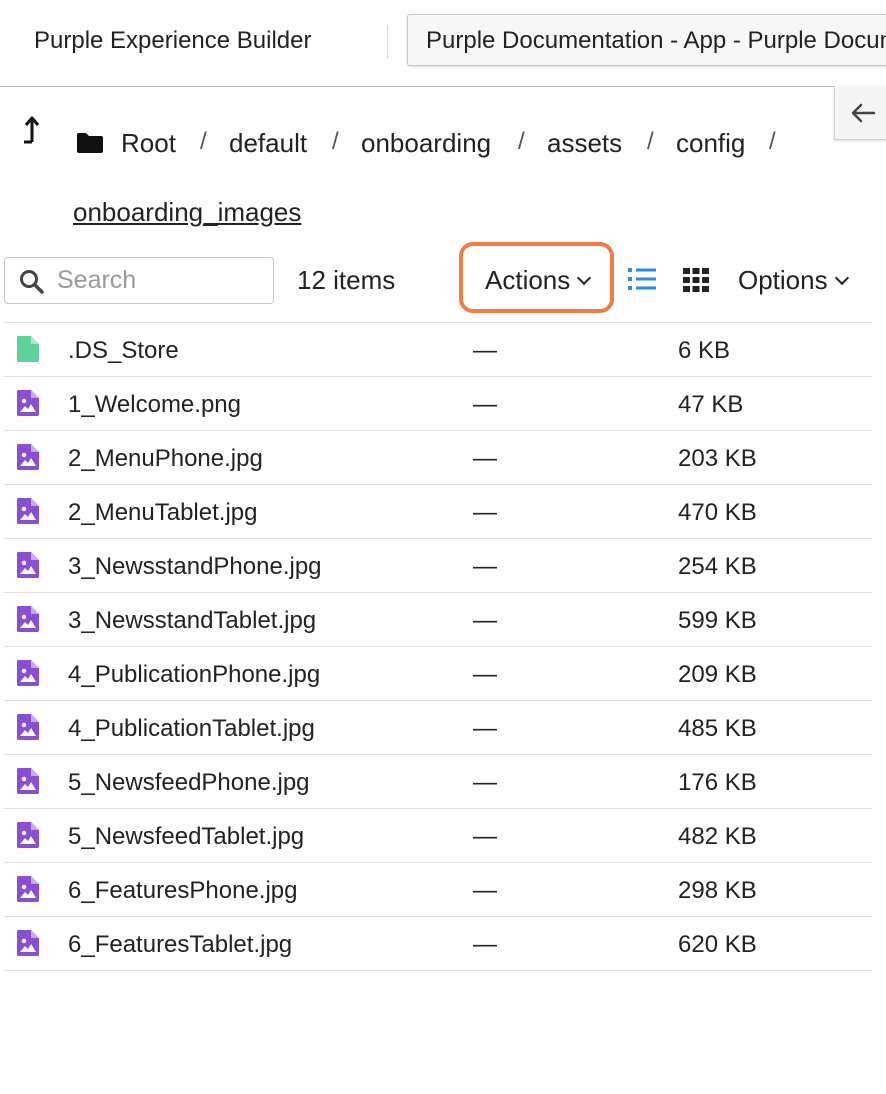 The width and height of the screenshot is (886, 1094). I want to click on search-input, so click(159, 280).